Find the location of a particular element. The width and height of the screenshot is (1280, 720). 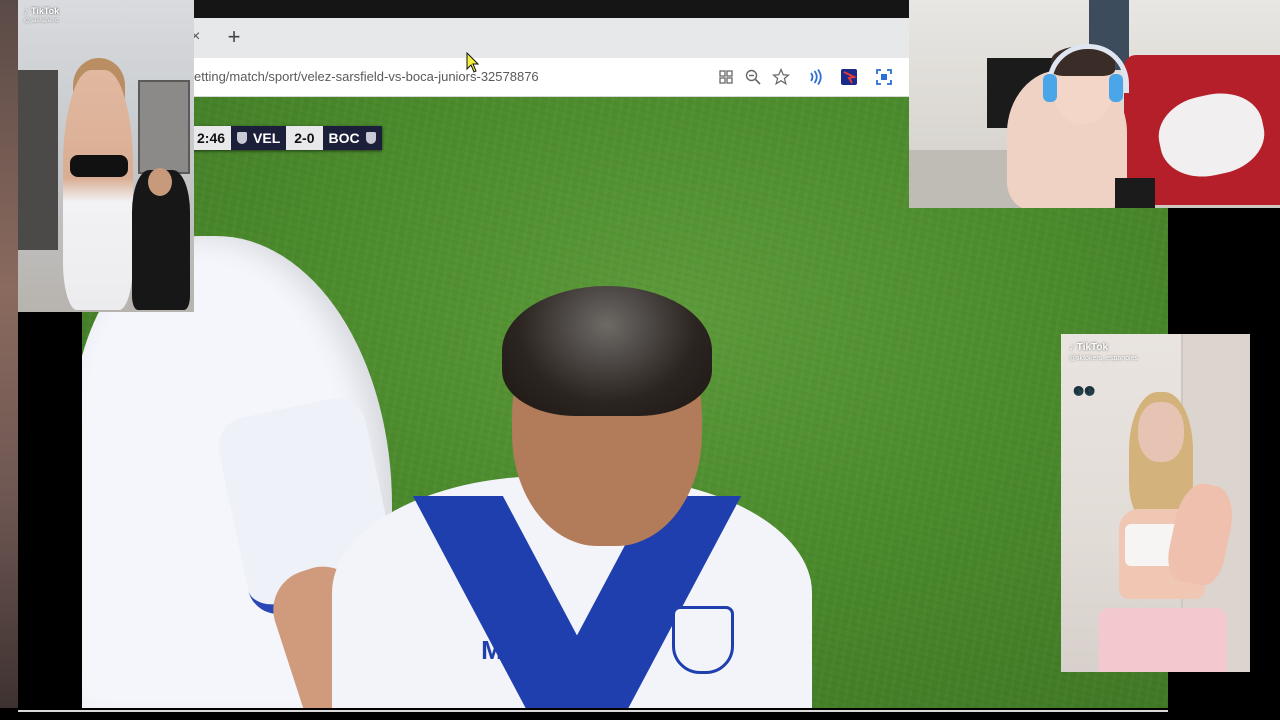

headset-earcup-right is located at coordinates (1116, 88).